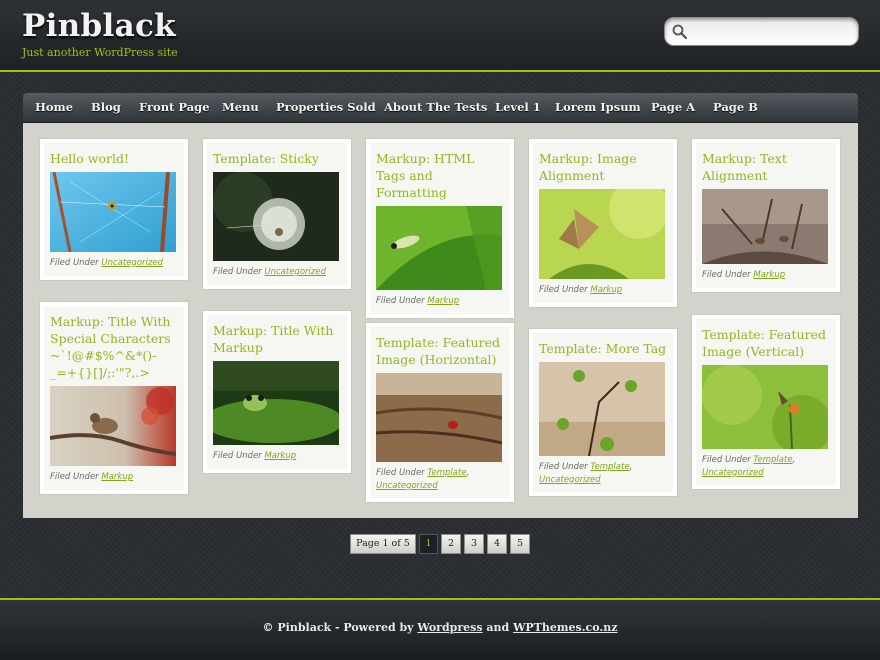 This screenshot has width=880, height=660. I want to click on search-box, so click(761, 31).